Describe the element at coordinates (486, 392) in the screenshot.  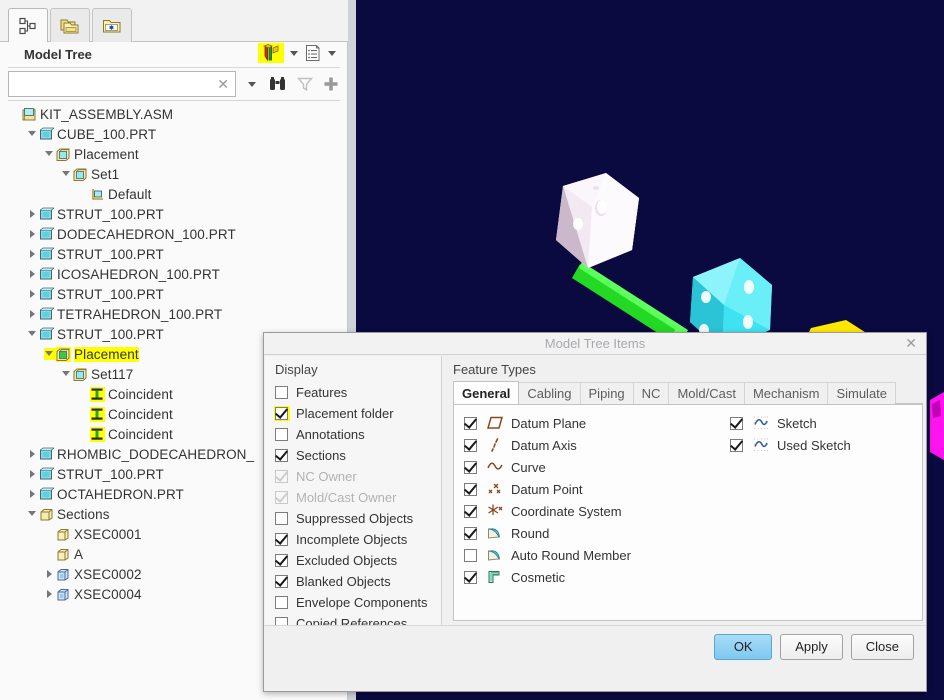
I see `tab-general: General` at that location.